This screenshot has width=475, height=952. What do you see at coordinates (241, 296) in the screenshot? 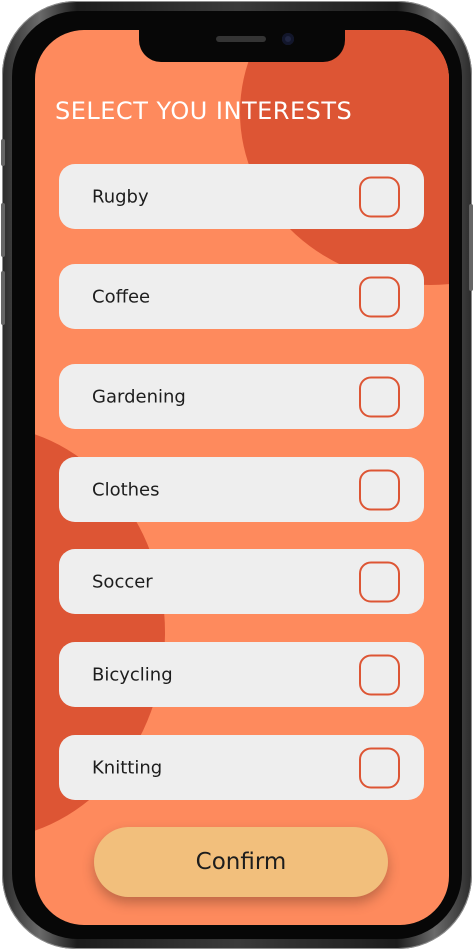
I see `interest-item-coffee: Coffee` at bounding box center [241, 296].